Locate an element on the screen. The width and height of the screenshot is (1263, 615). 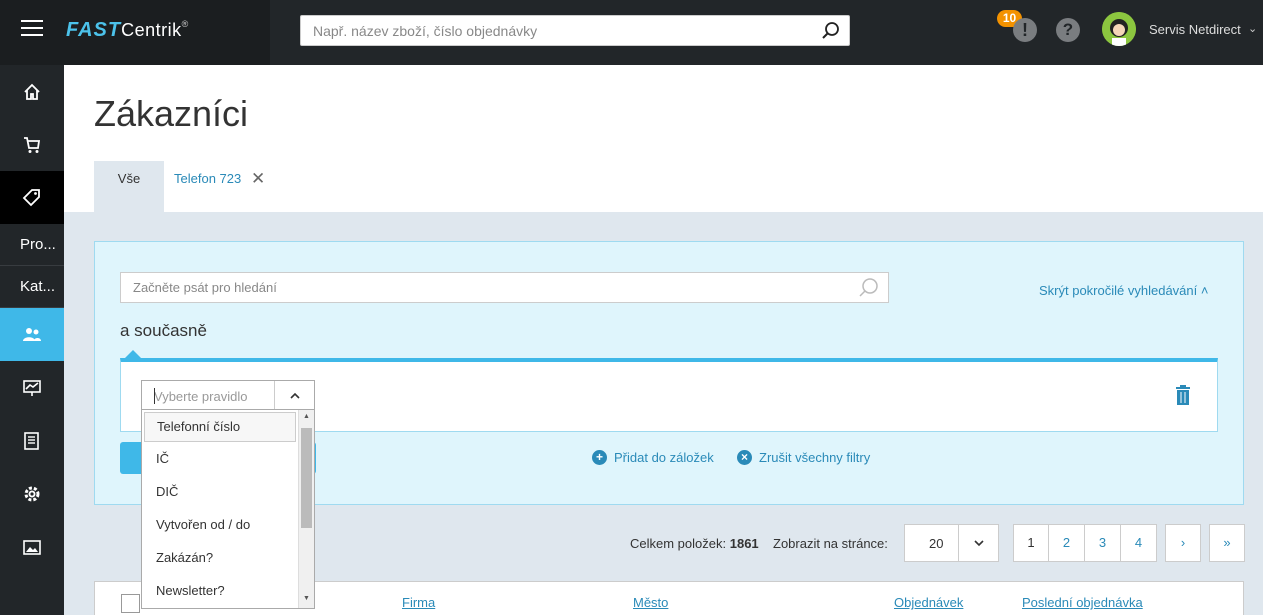
total-items: Celkem položek: 1861 is located at coordinates (694, 543).